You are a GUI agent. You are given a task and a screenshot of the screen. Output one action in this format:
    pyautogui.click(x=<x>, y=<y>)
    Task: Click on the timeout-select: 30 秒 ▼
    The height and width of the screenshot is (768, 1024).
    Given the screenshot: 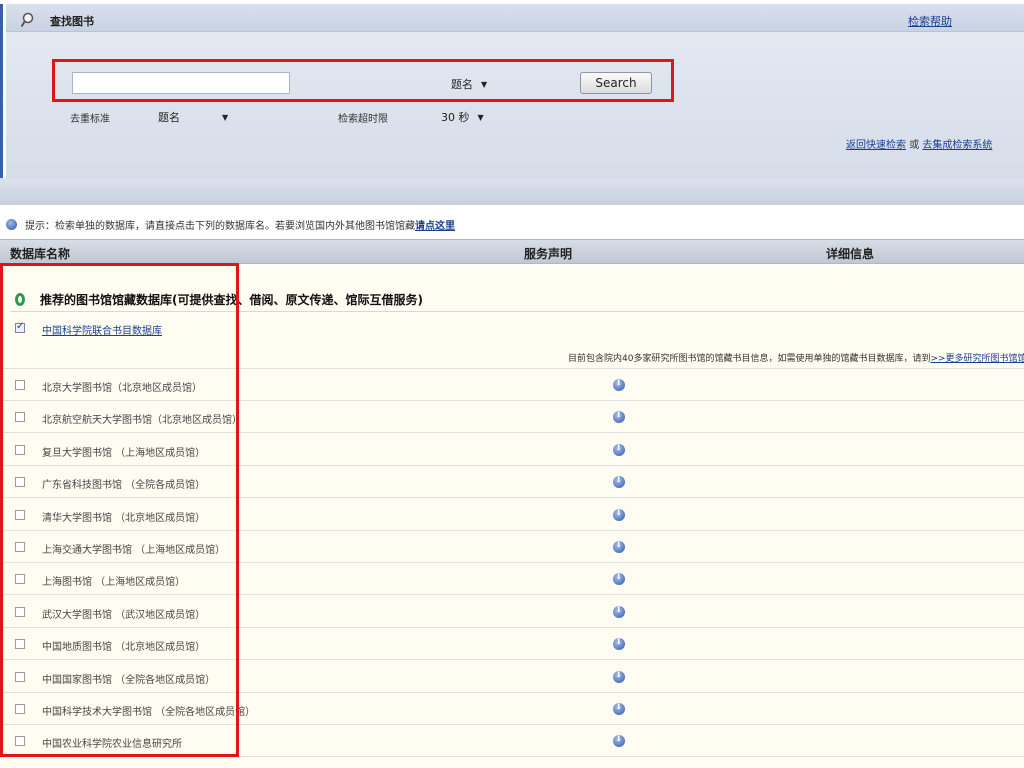 What is the action you would take?
    pyautogui.click(x=462, y=117)
    